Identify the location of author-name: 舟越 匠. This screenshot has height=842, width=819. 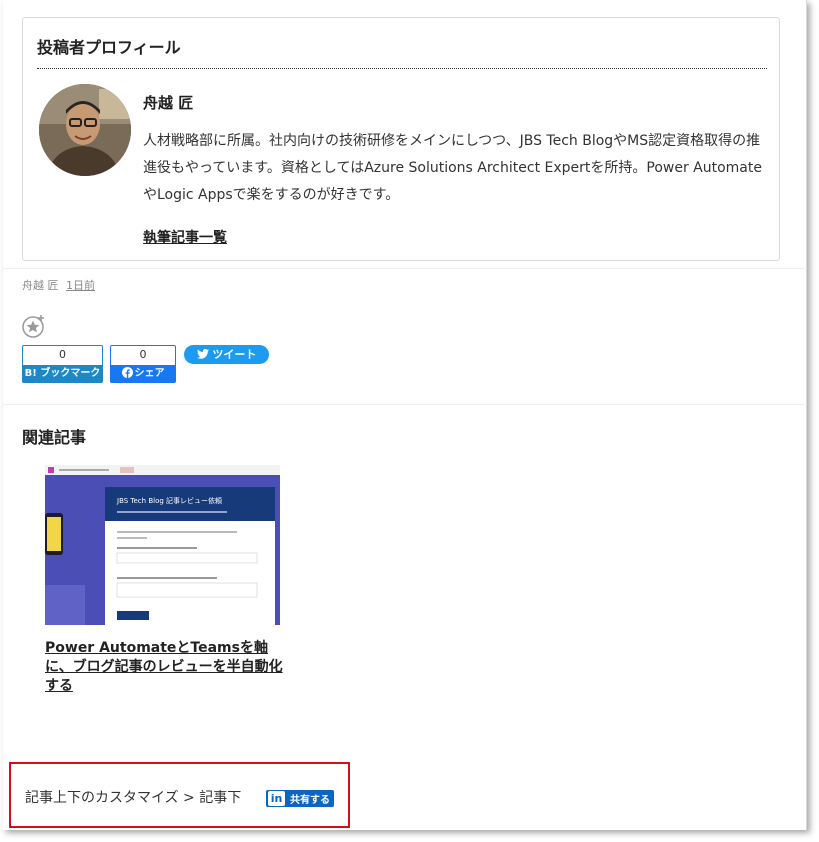
(168, 103).